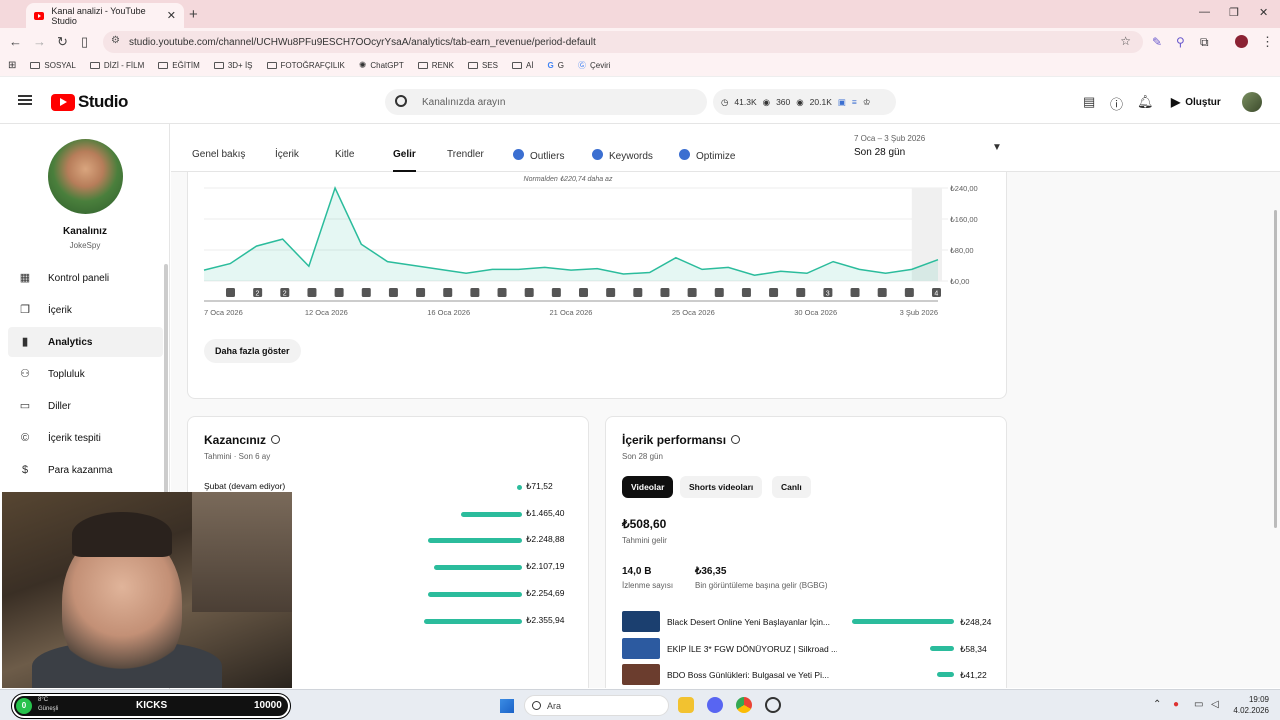 The image size is (1280, 720). Describe the element at coordinates (594, 65) in the screenshot. I see `bookmark-item: Ⓖ Çeviri` at that location.